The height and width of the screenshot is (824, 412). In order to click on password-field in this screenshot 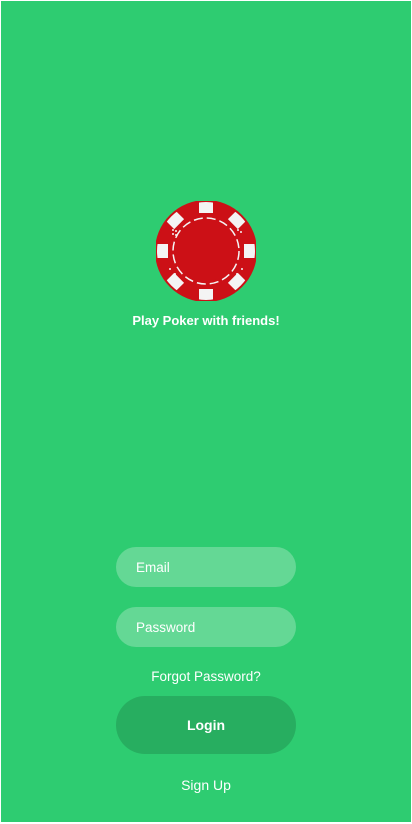, I will do `click(206, 627)`.